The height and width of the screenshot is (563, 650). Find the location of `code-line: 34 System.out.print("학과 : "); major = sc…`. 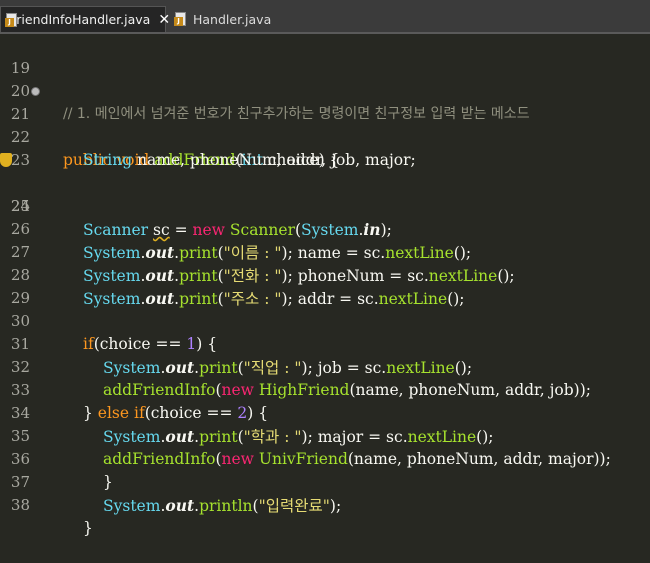

code-line: 34 System.out.print("학과 : "); major = sc… is located at coordinates (325, 412).